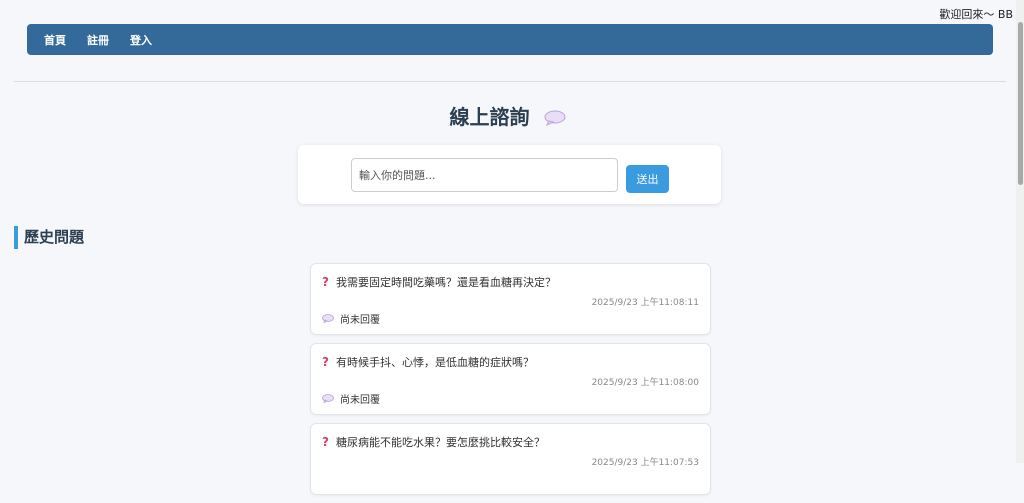  Describe the element at coordinates (976, 14) in the screenshot. I see `welcome-message: 歡迎回來～ BB` at that location.